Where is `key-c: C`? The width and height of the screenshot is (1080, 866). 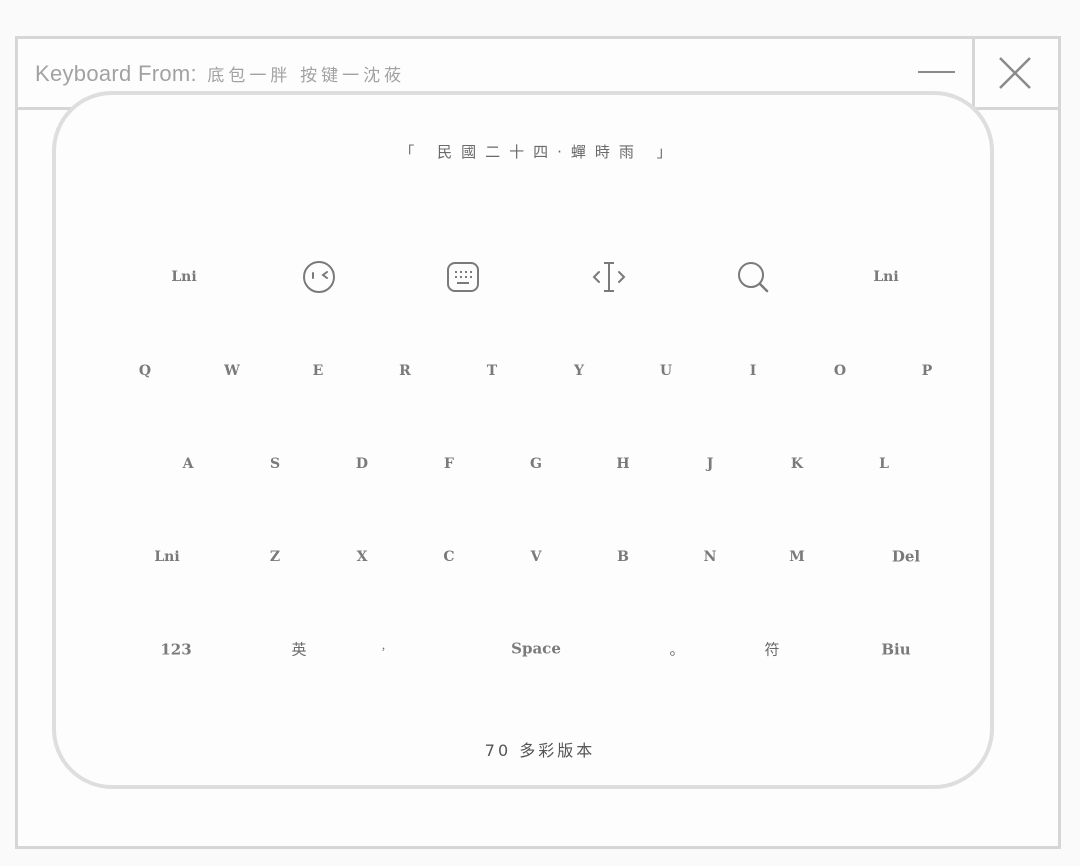 key-c: C is located at coordinates (448, 557).